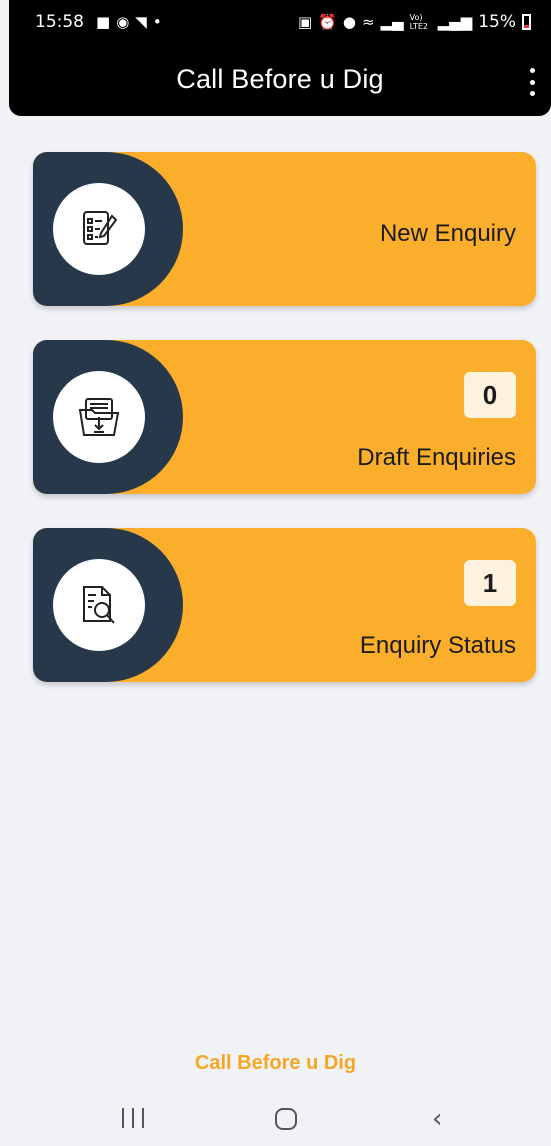 This screenshot has height=1146, width=551. Describe the element at coordinates (99, 605) in the screenshot. I see `document-search-icon` at that location.